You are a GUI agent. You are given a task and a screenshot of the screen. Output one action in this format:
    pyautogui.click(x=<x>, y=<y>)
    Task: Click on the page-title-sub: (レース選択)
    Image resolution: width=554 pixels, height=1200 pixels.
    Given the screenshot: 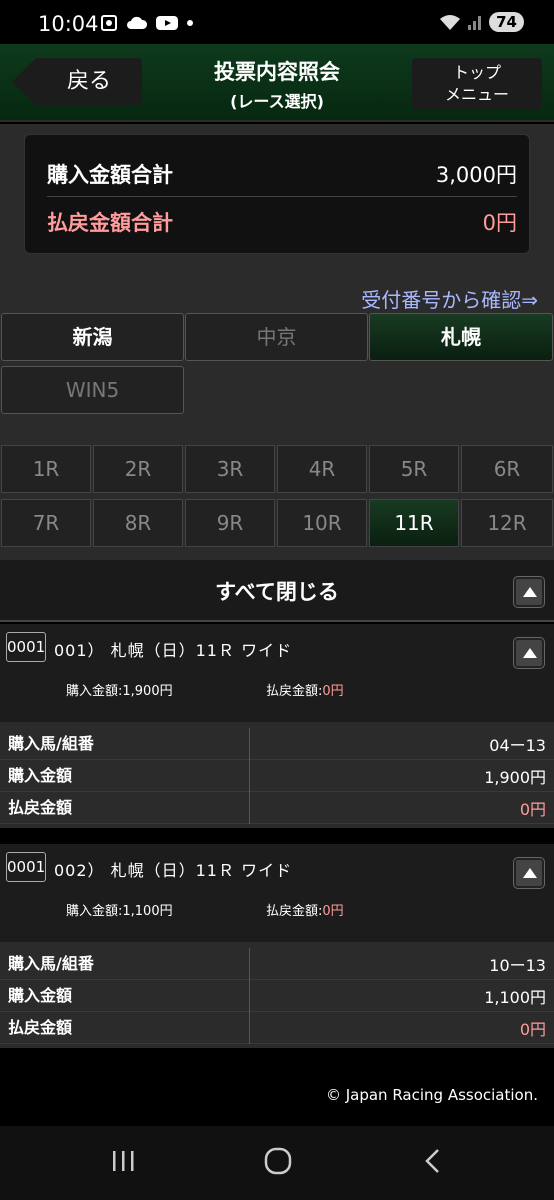 What is the action you would take?
    pyautogui.click(x=277, y=101)
    